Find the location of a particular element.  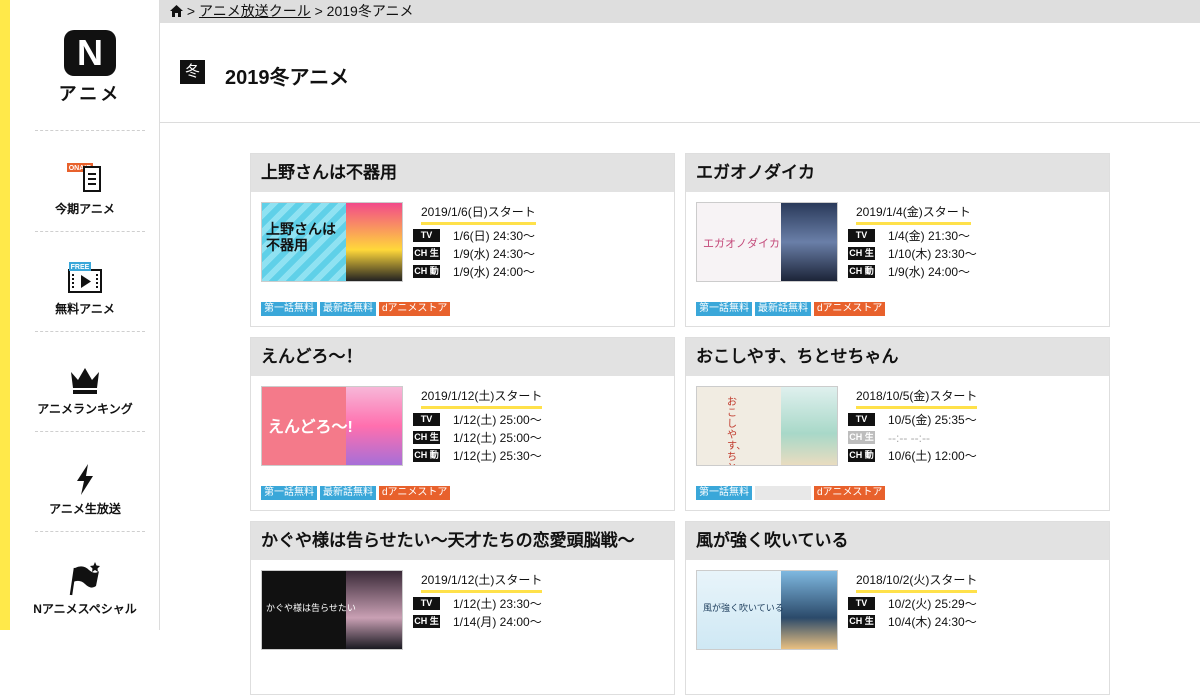

anime-title: エガオノダイカ is located at coordinates (897, 173).